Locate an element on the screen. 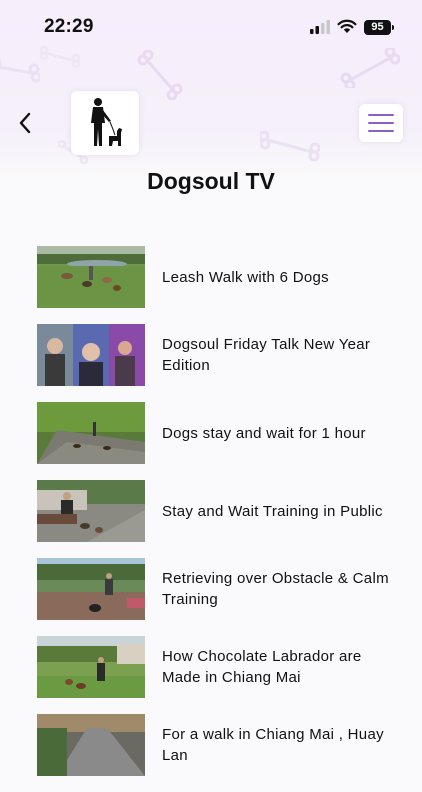 Image resolution: width=422 pixels, height=792 pixels. wifi-icon is located at coordinates (347, 26).